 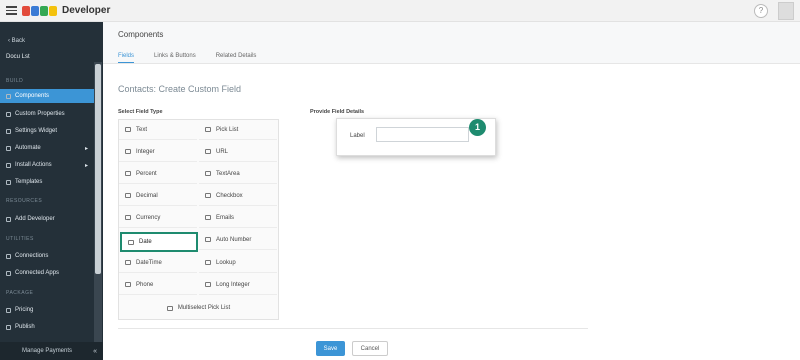 I want to click on hamburger-icon, so click(x=11, y=11).